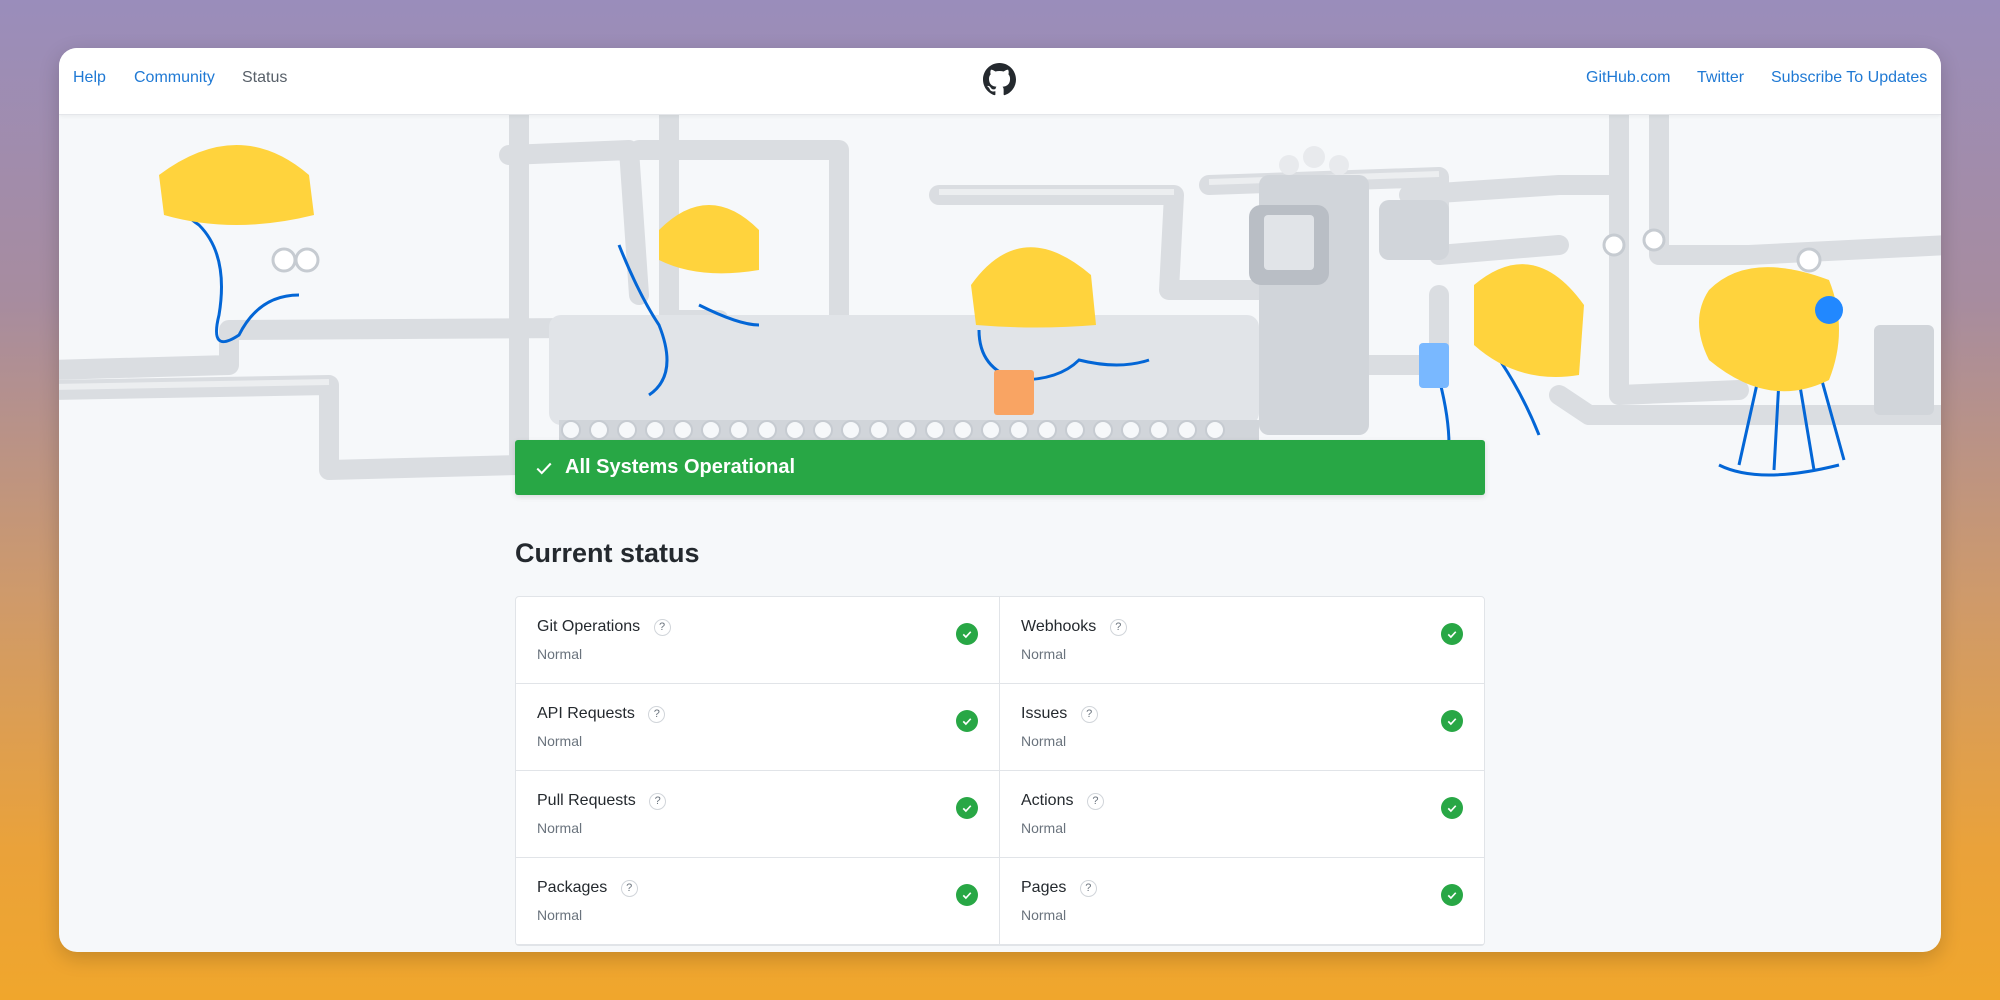 This screenshot has width=2000, height=1000. What do you see at coordinates (1059, 626) in the screenshot?
I see `component-name: Webhooks` at bounding box center [1059, 626].